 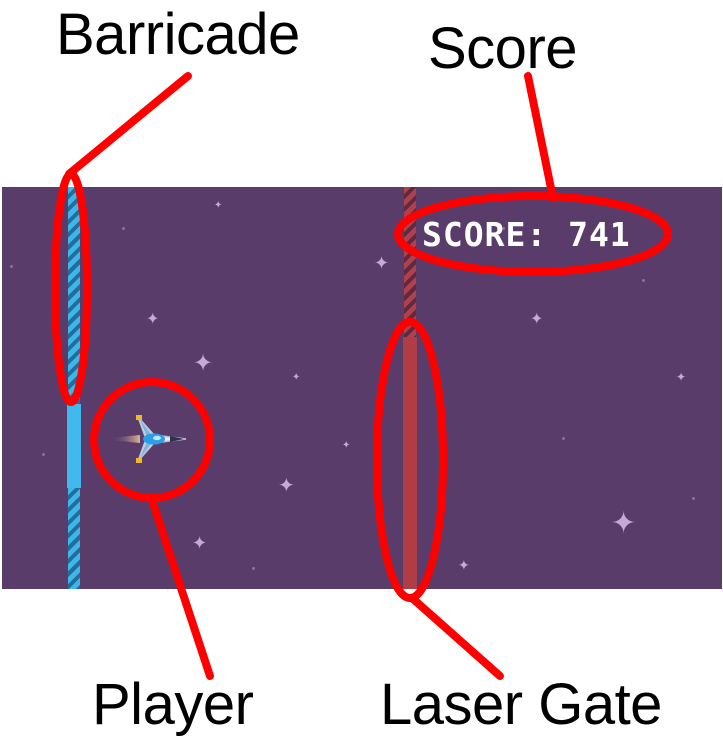 What do you see at coordinates (74, 446) in the screenshot?
I see `barricade-gap` at bounding box center [74, 446].